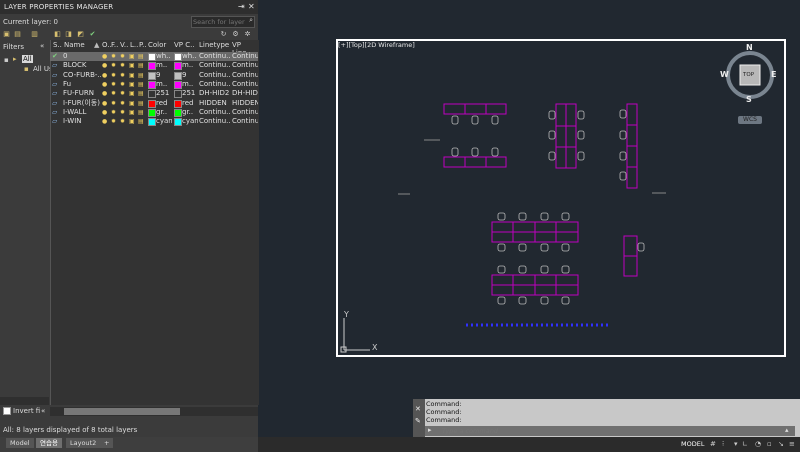  I want to click on wcs-menu: WCS, so click(750, 120).